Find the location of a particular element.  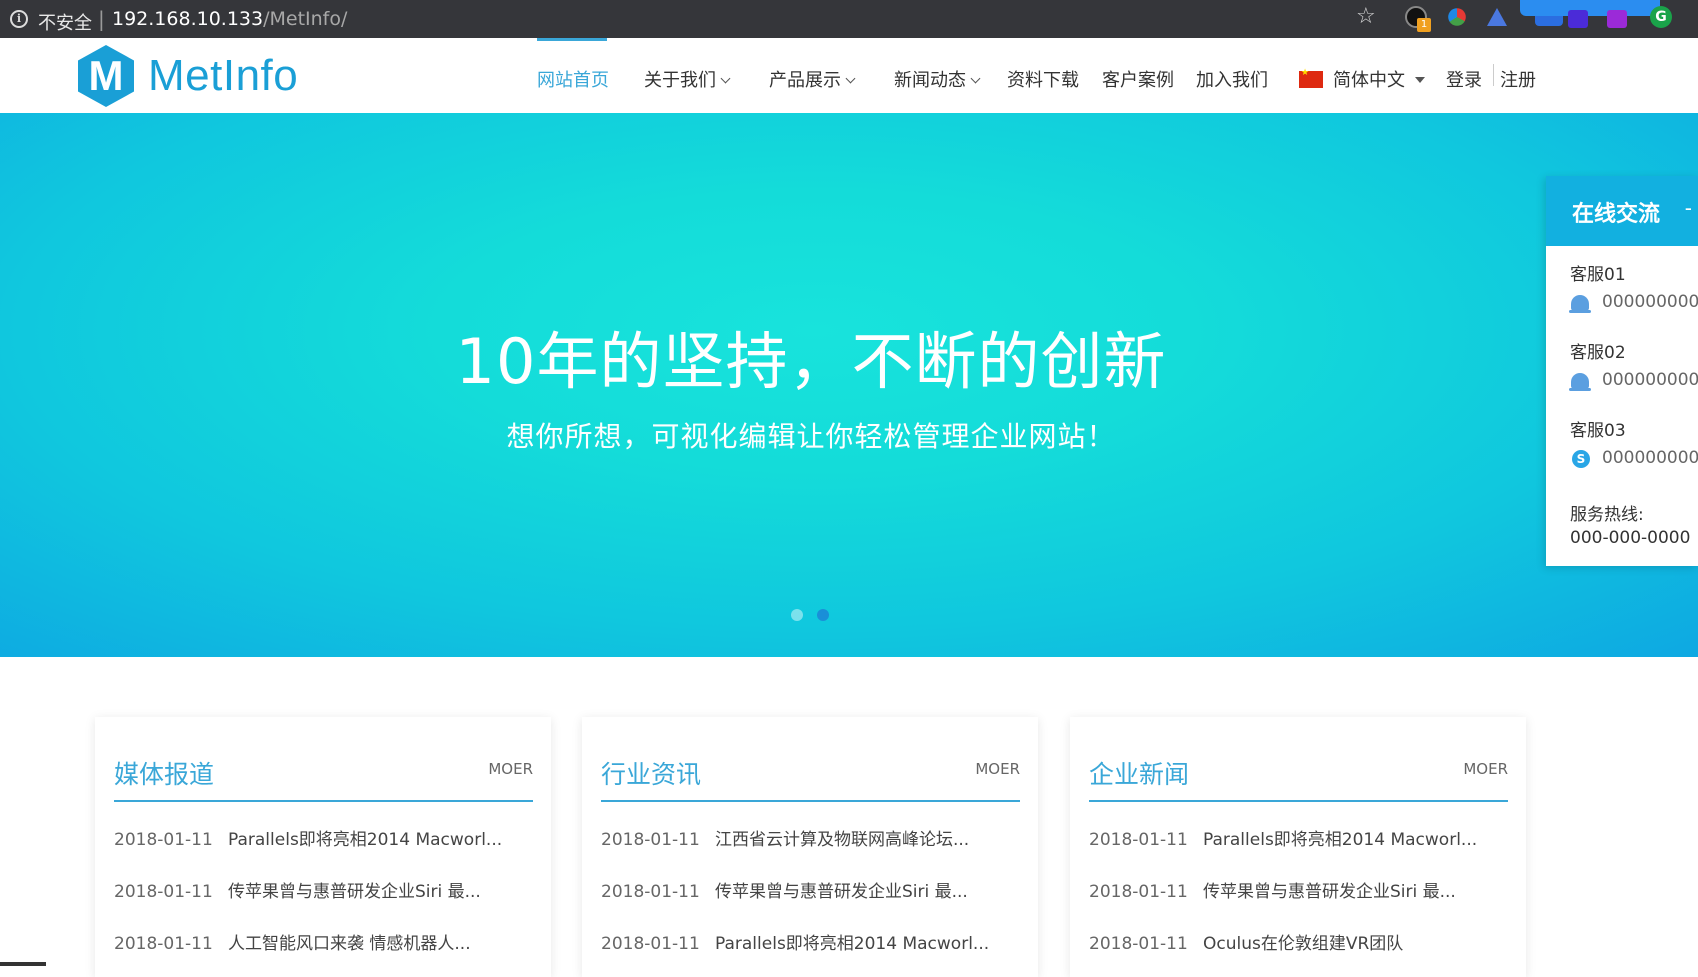

logo-text: MetInfo is located at coordinates (223, 75).